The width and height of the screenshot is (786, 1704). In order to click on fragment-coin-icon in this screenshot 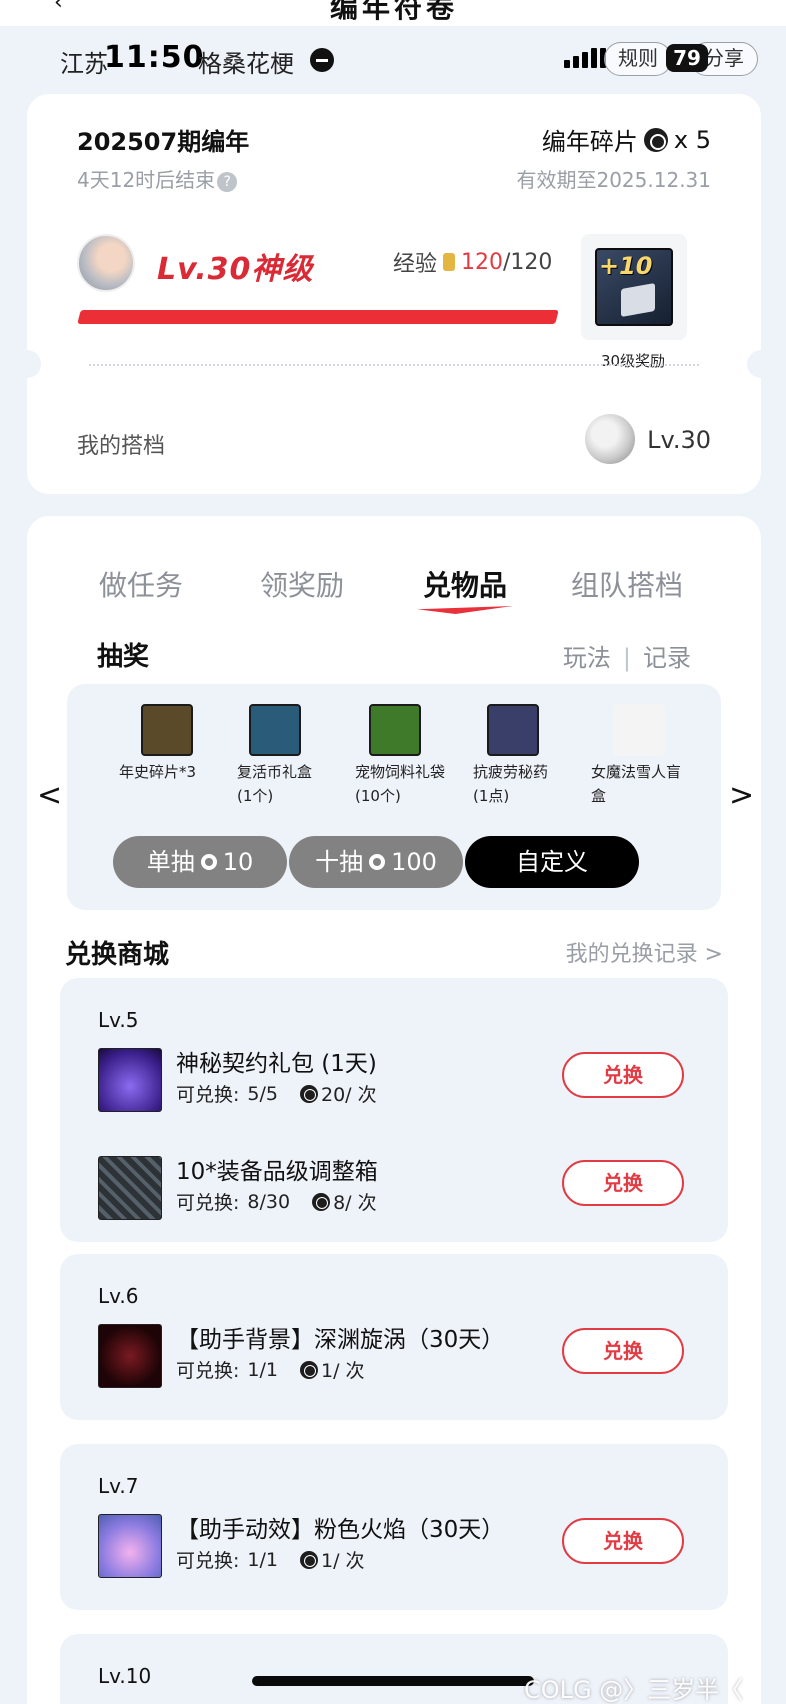, I will do `click(655, 139)`.